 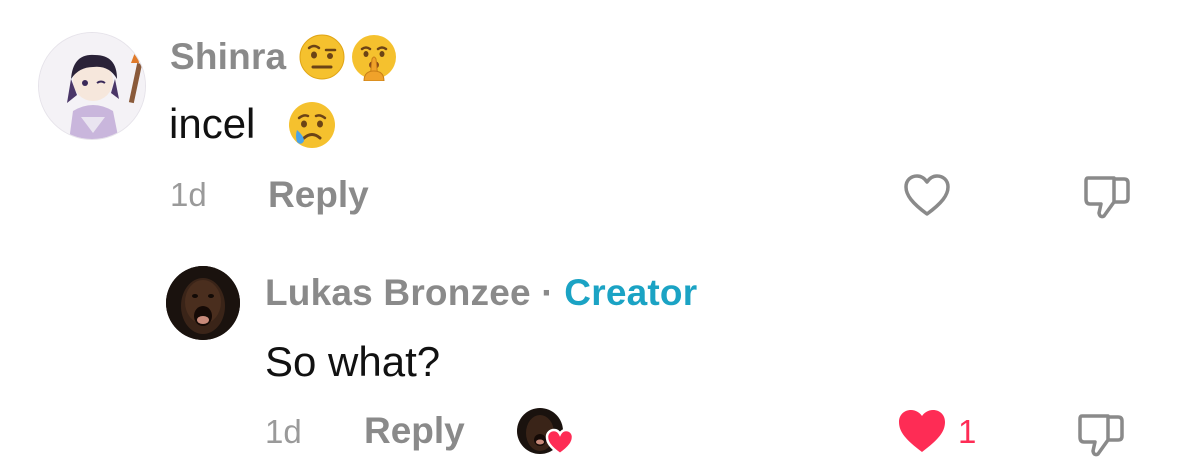 What do you see at coordinates (188, 194) in the screenshot?
I see `comment-timestamp: 1d` at bounding box center [188, 194].